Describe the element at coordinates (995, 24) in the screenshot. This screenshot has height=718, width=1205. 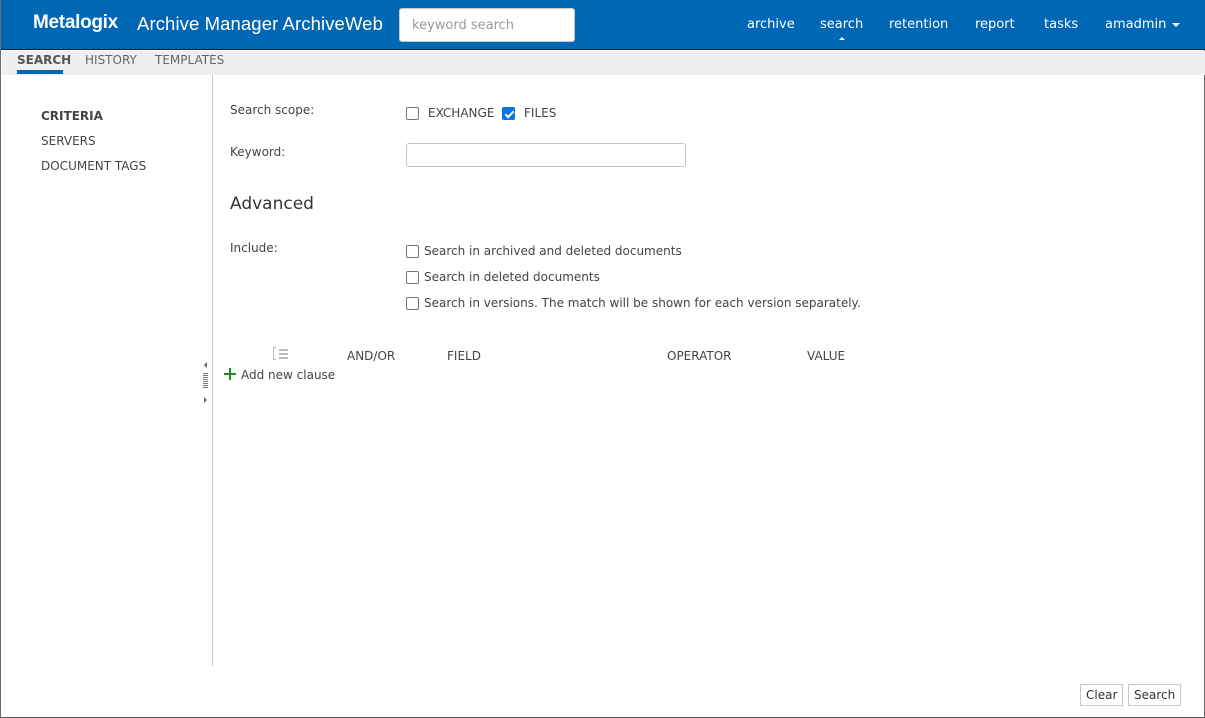
I see `nav-report: report` at that location.